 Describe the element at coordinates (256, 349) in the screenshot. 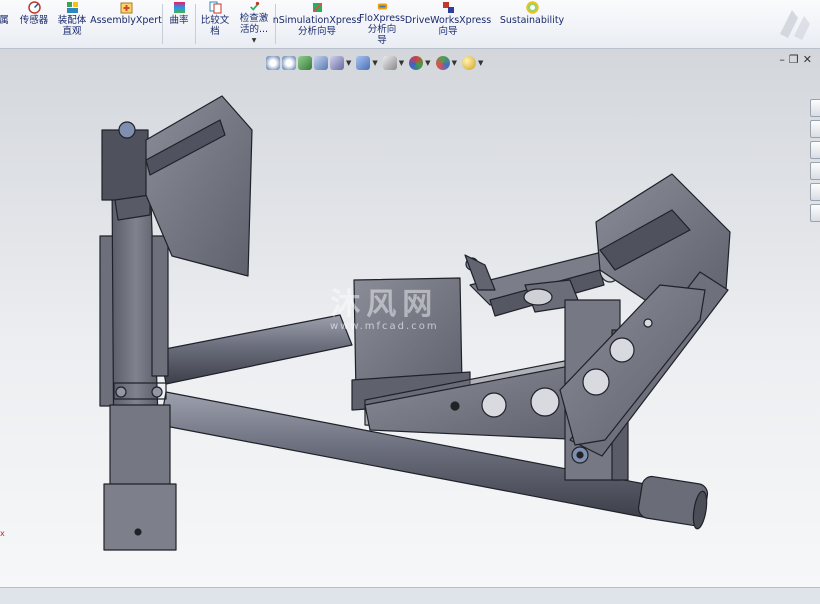

I see `upper-crossbar-tube` at that location.